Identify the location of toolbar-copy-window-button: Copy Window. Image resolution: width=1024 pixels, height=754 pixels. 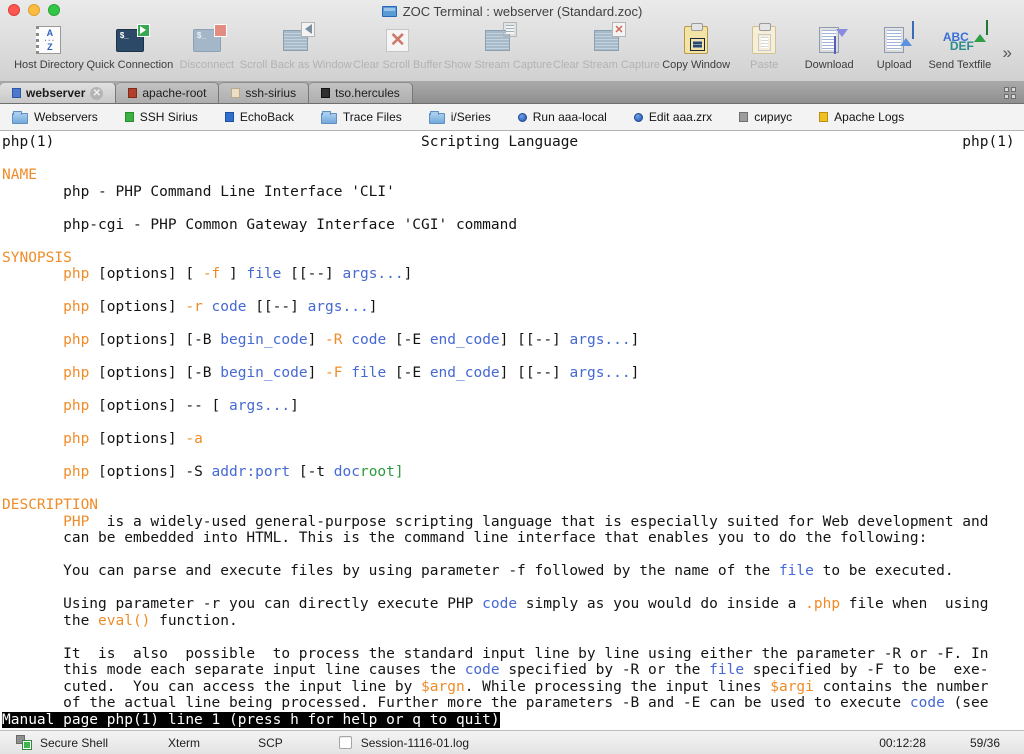
(696, 47).